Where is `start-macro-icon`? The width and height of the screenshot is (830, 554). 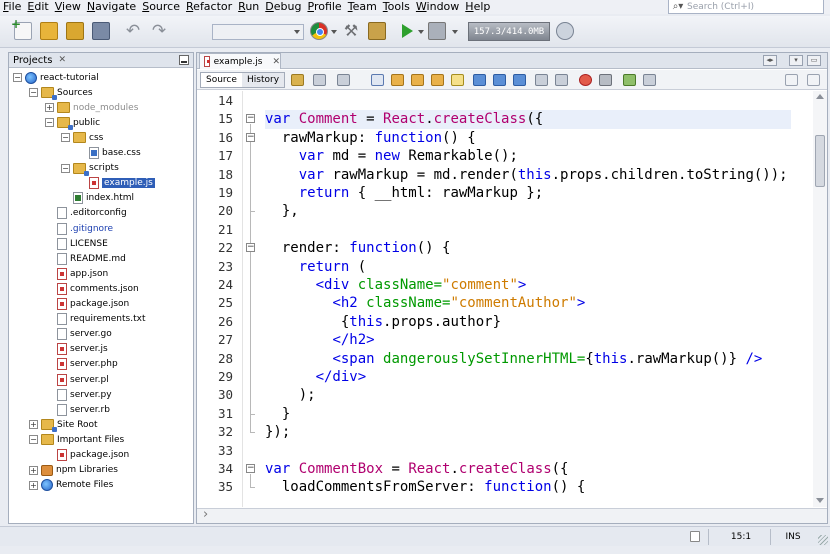
start-macro-icon is located at coordinates (585, 80).